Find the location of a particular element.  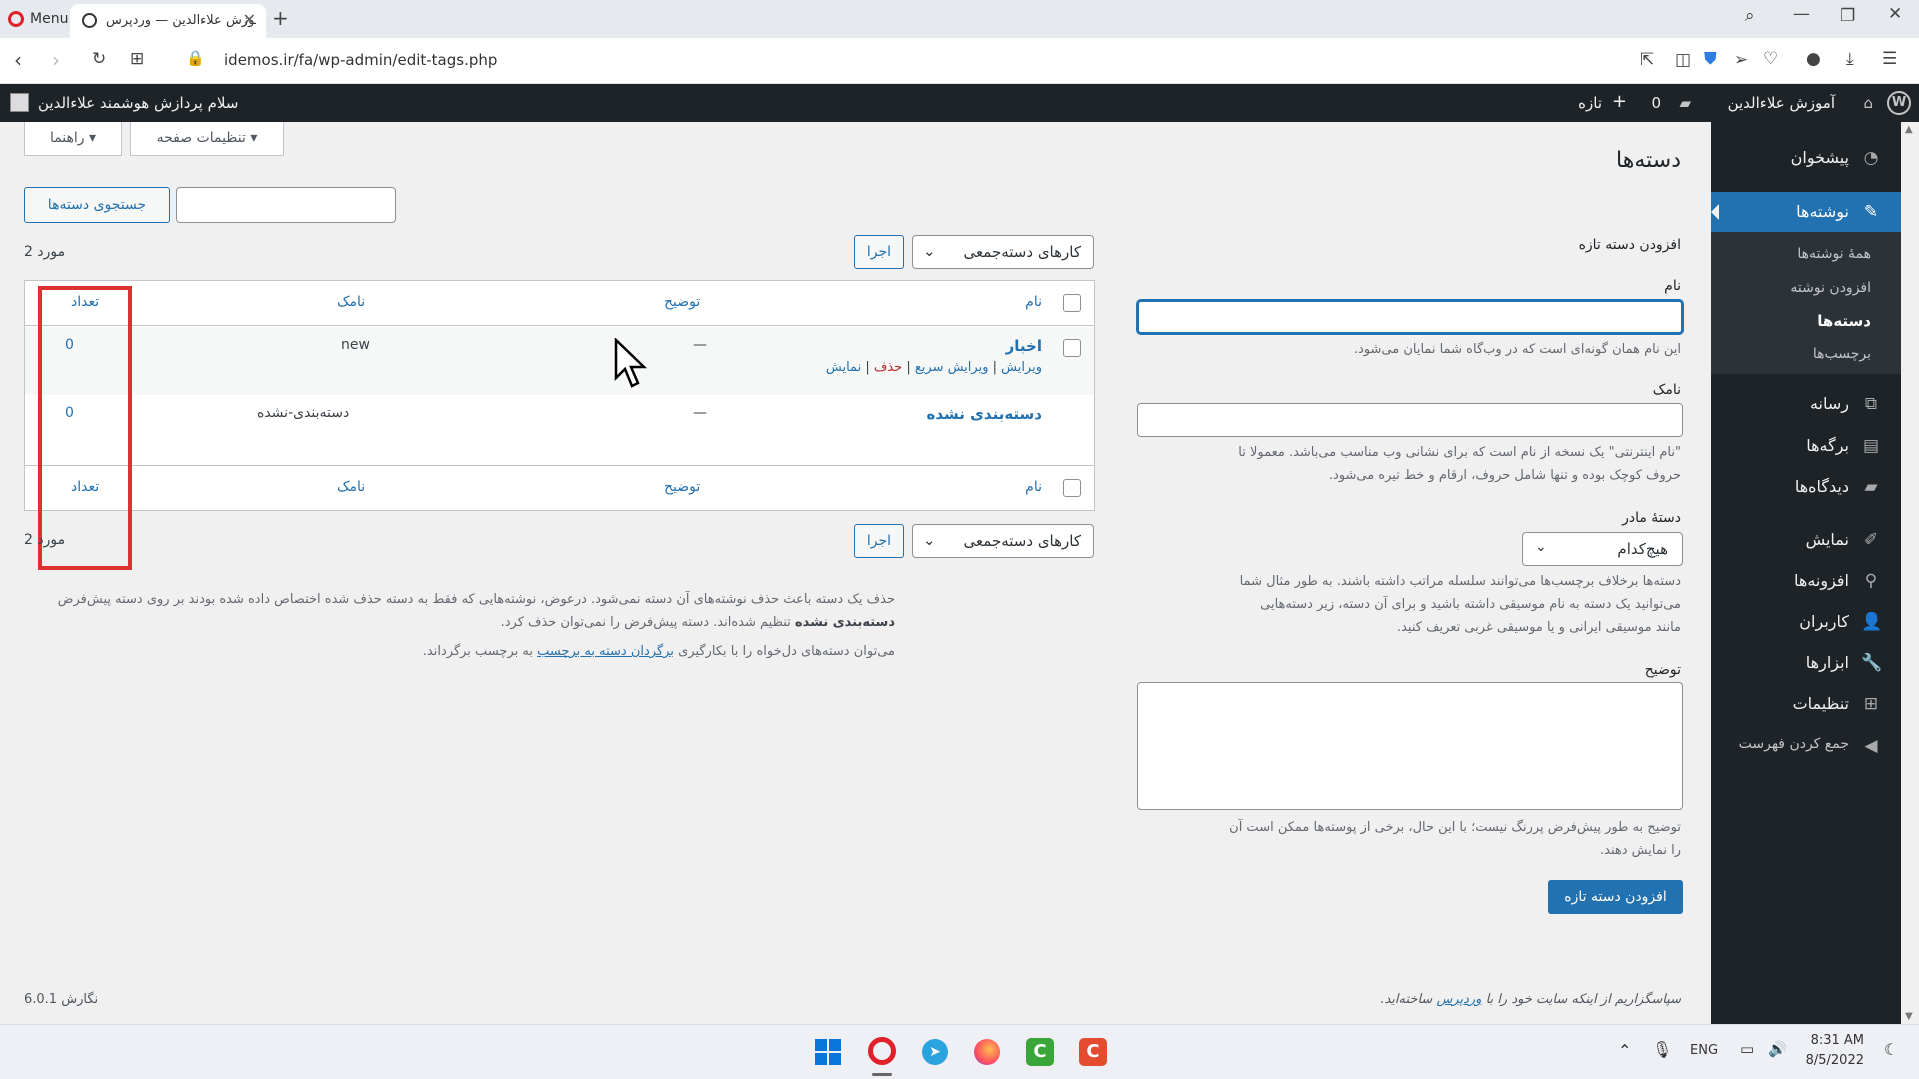

column-slug-footer: نامک is located at coordinates (351, 487).